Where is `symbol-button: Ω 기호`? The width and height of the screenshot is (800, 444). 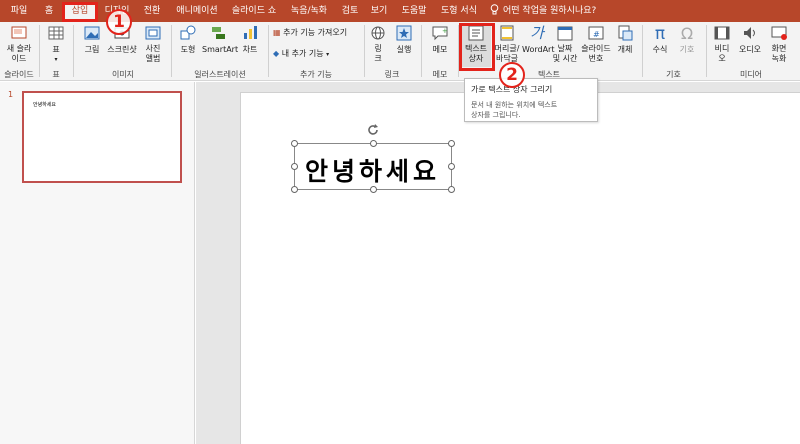 symbol-button: Ω 기호 is located at coordinates (687, 45).